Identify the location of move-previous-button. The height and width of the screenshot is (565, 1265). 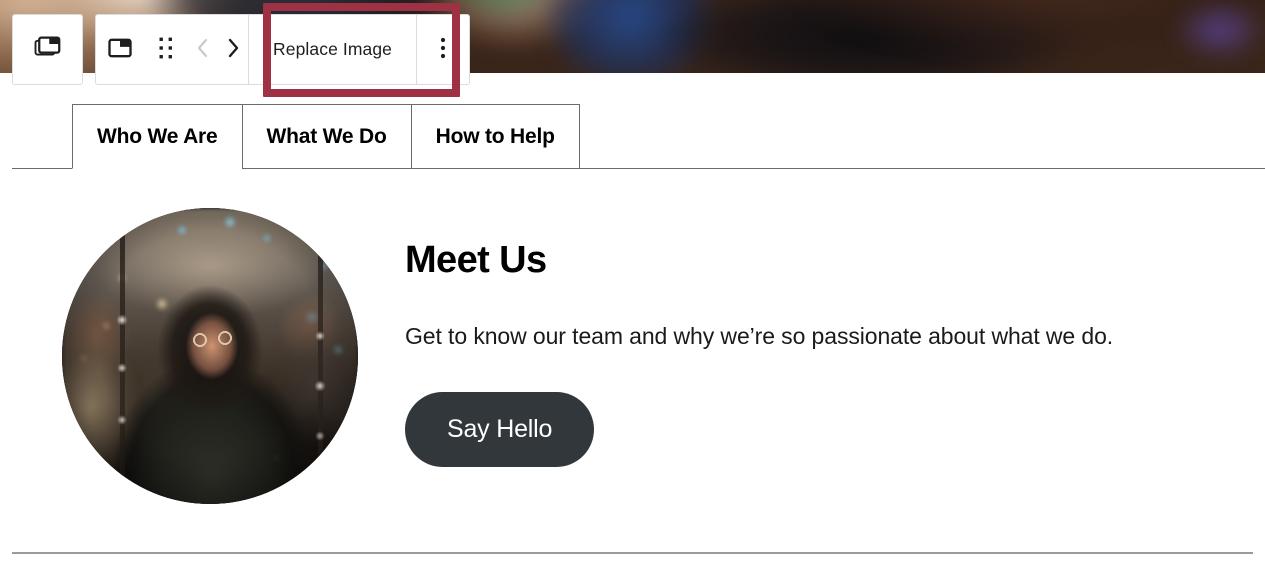
(203, 49).